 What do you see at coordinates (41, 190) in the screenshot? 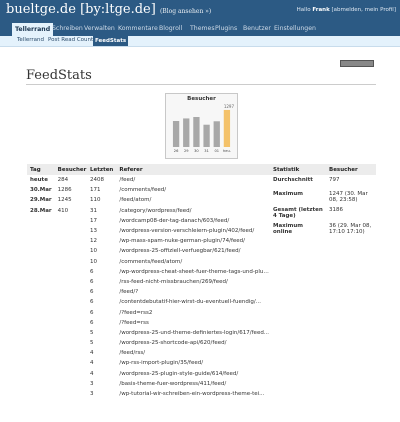
I see `day-cell: 30.Mar` at bounding box center [41, 190].